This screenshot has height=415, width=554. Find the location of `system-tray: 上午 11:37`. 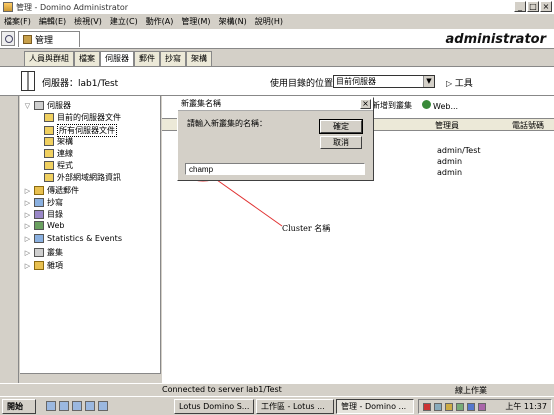

system-tray: 上午 11:37 is located at coordinates (485, 406).